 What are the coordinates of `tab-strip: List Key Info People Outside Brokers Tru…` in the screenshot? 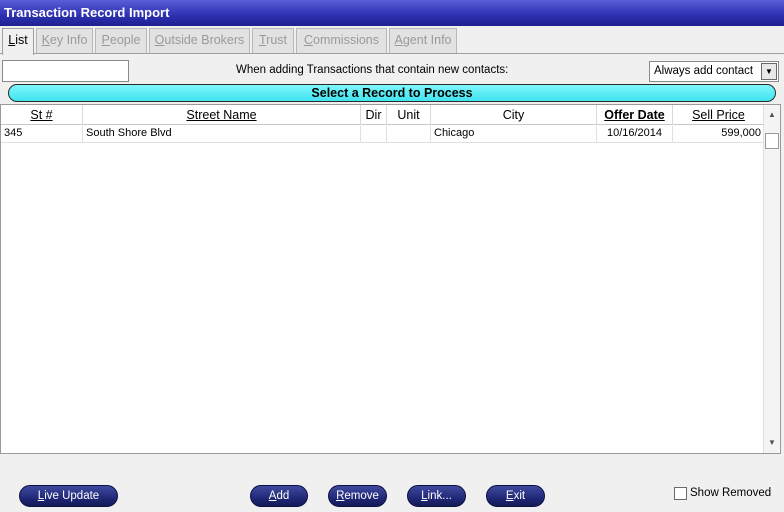 It's located at (392, 41).